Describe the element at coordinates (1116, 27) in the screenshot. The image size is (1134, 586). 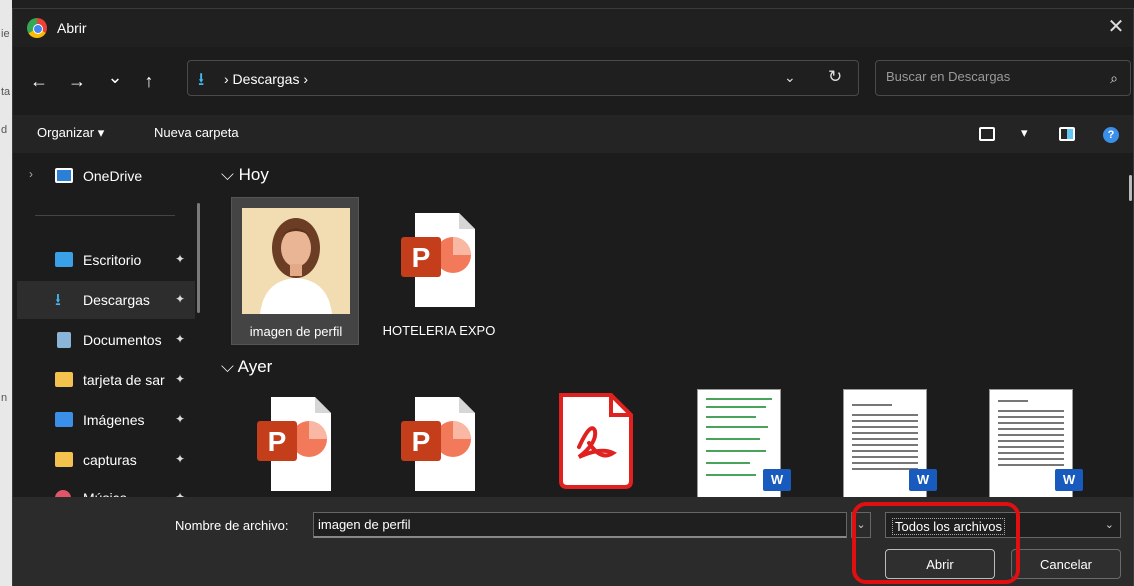
I see `close-button: ✕` at that location.